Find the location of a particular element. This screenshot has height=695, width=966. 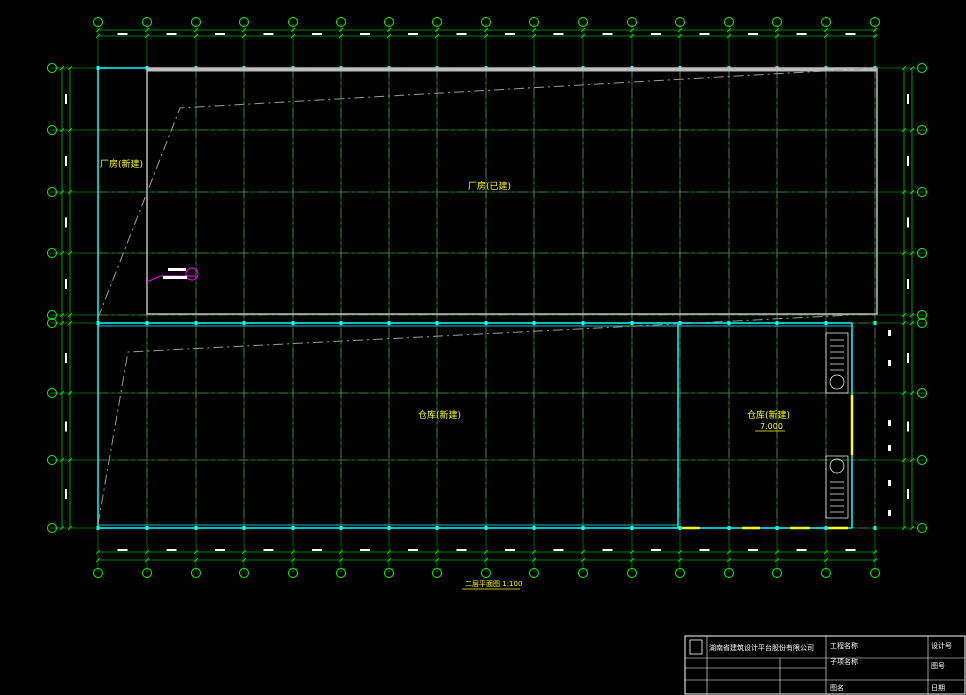

title-block-company: 湖南省建筑设计平台股份有限公司 is located at coordinates (761, 647).